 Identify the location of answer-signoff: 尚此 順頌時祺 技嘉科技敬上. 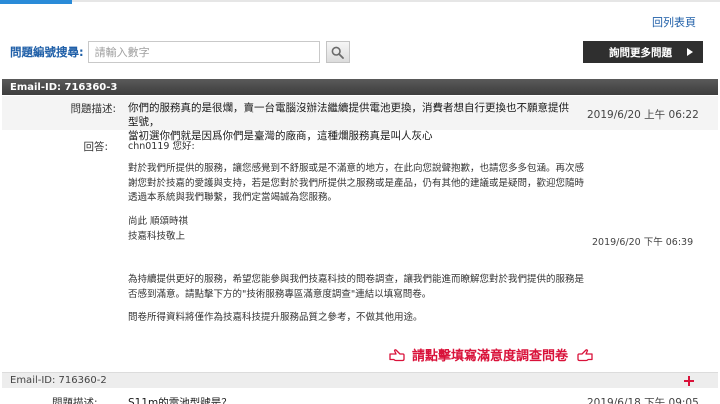
(363, 229).